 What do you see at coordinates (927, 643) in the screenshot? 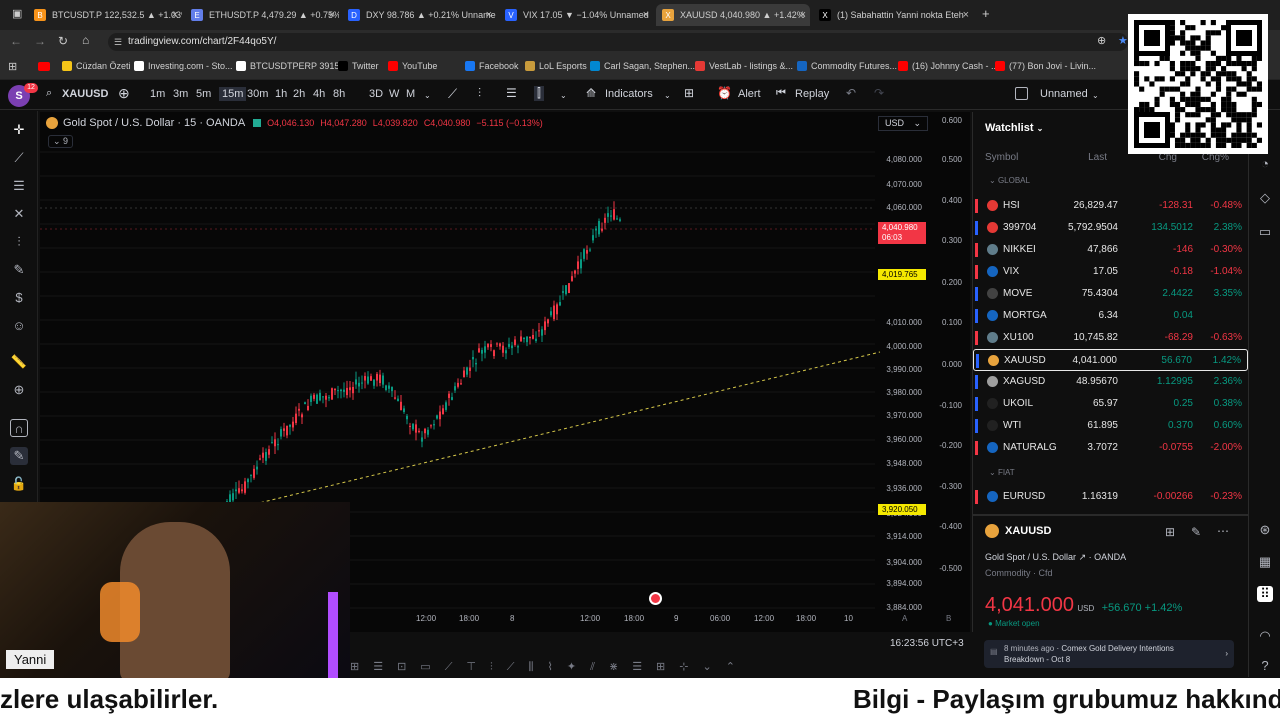
I see `chart-clock: 16:23:56 UTC+3` at bounding box center [927, 643].